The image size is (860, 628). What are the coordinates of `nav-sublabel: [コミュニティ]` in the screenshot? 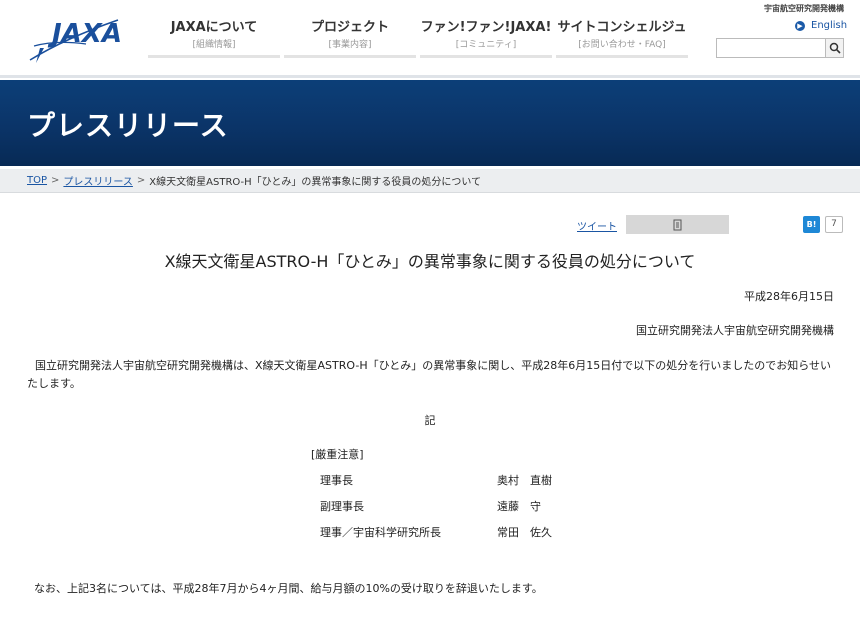 It's located at (486, 45).